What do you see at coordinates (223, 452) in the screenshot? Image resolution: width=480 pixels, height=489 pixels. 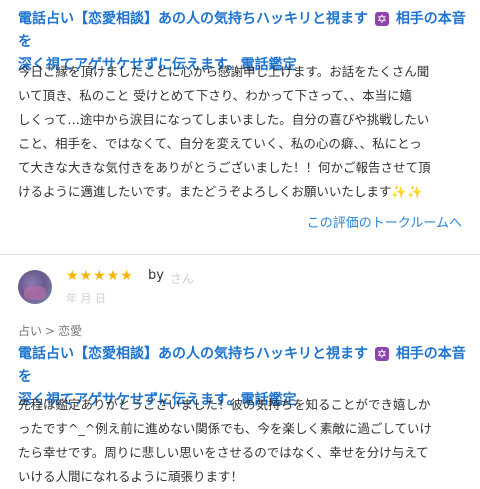 I see `review-line: たら幸せです。周りに悲しい思いをさせるのではなく、幸せを分け与えて` at bounding box center [223, 452].